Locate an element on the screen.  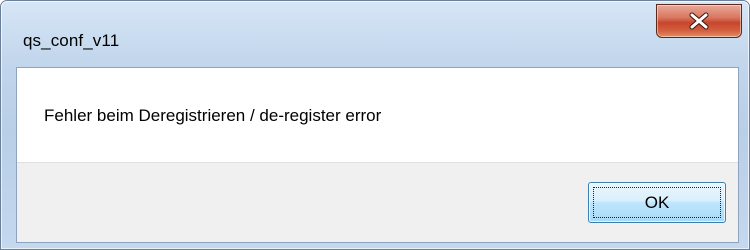
close-button is located at coordinates (699, 21).